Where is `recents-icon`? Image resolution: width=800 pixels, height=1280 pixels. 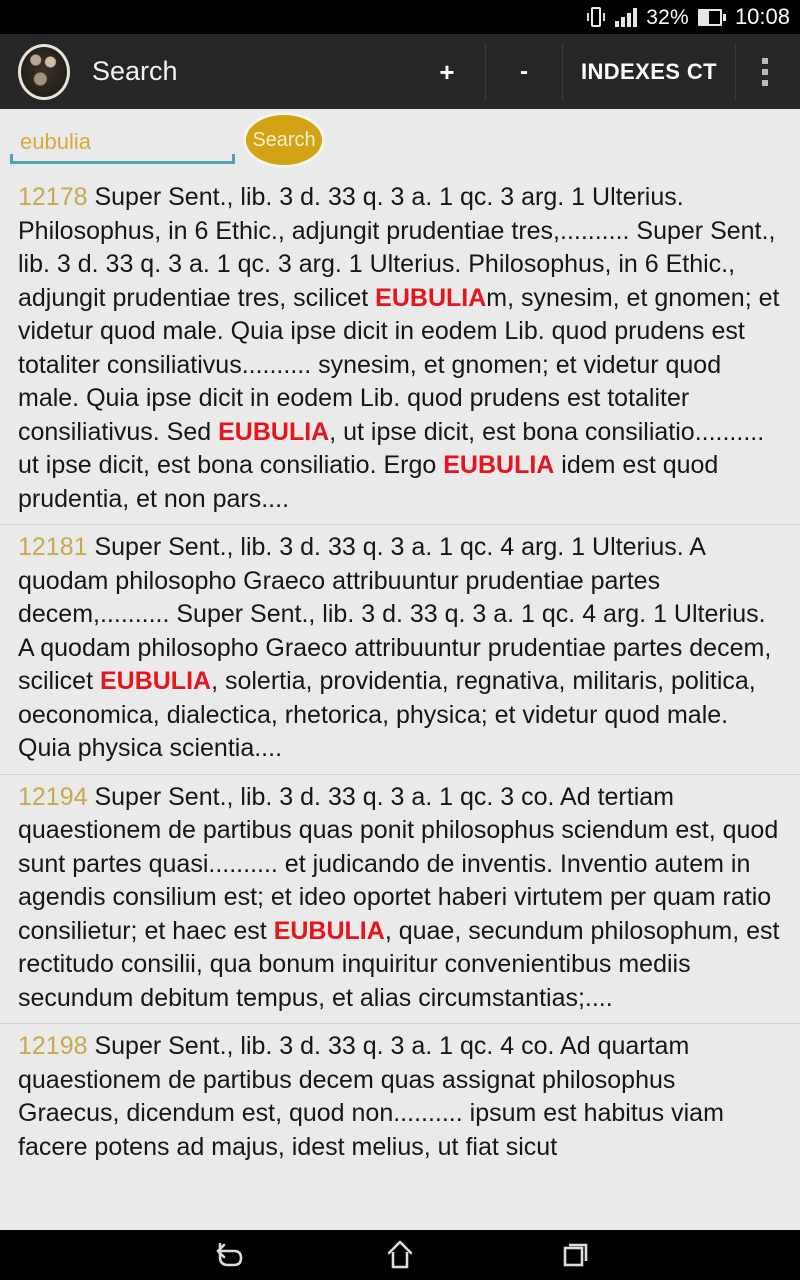
recents-icon is located at coordinates (574, 1255).